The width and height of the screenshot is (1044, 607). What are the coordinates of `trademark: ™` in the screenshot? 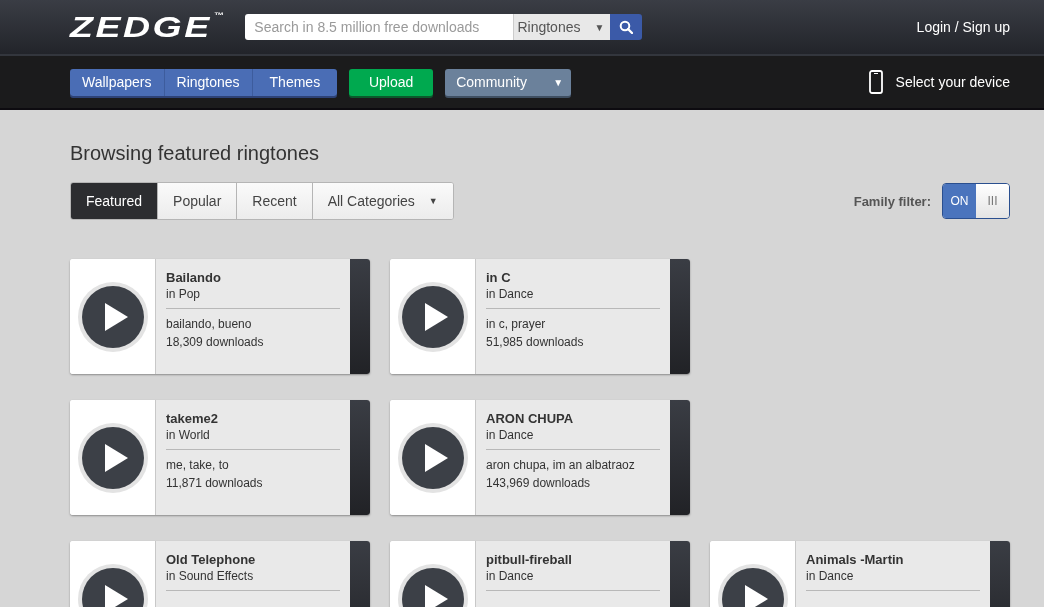 It's located at (219, 16).